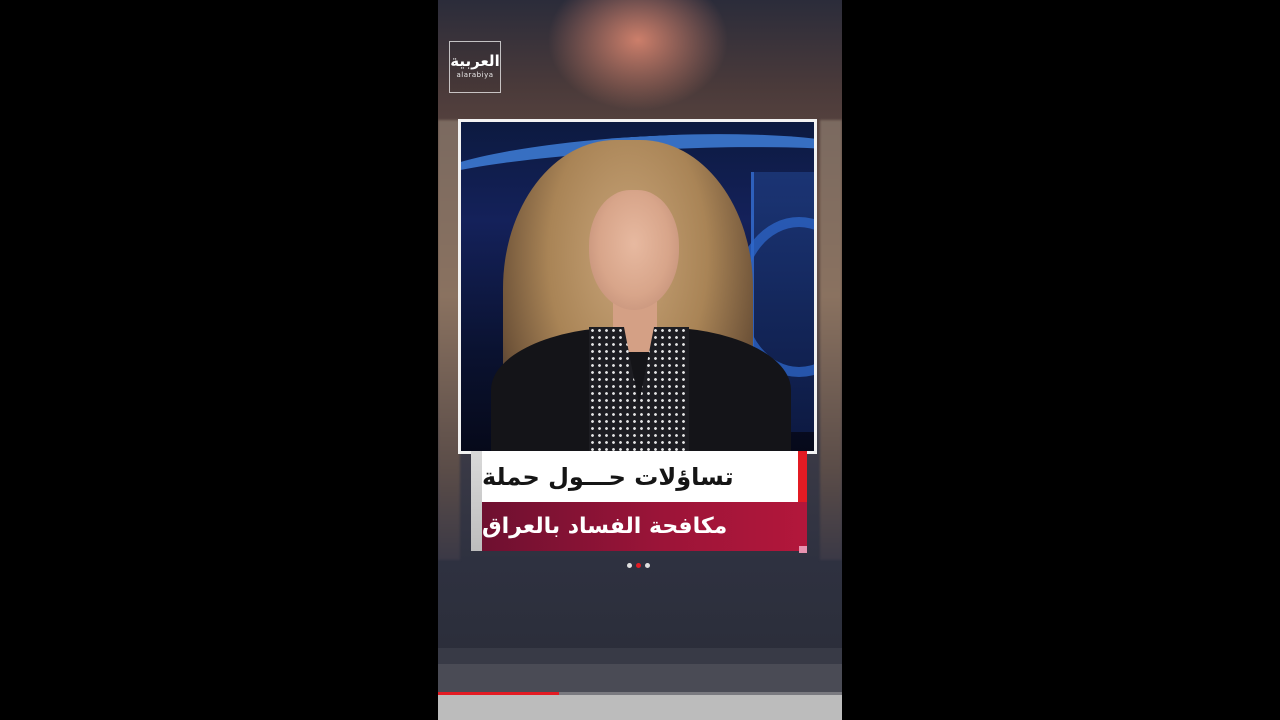 The image size is (1280, 720). I want to click on logo-latin-text: alarabiya, so click(475, 75).